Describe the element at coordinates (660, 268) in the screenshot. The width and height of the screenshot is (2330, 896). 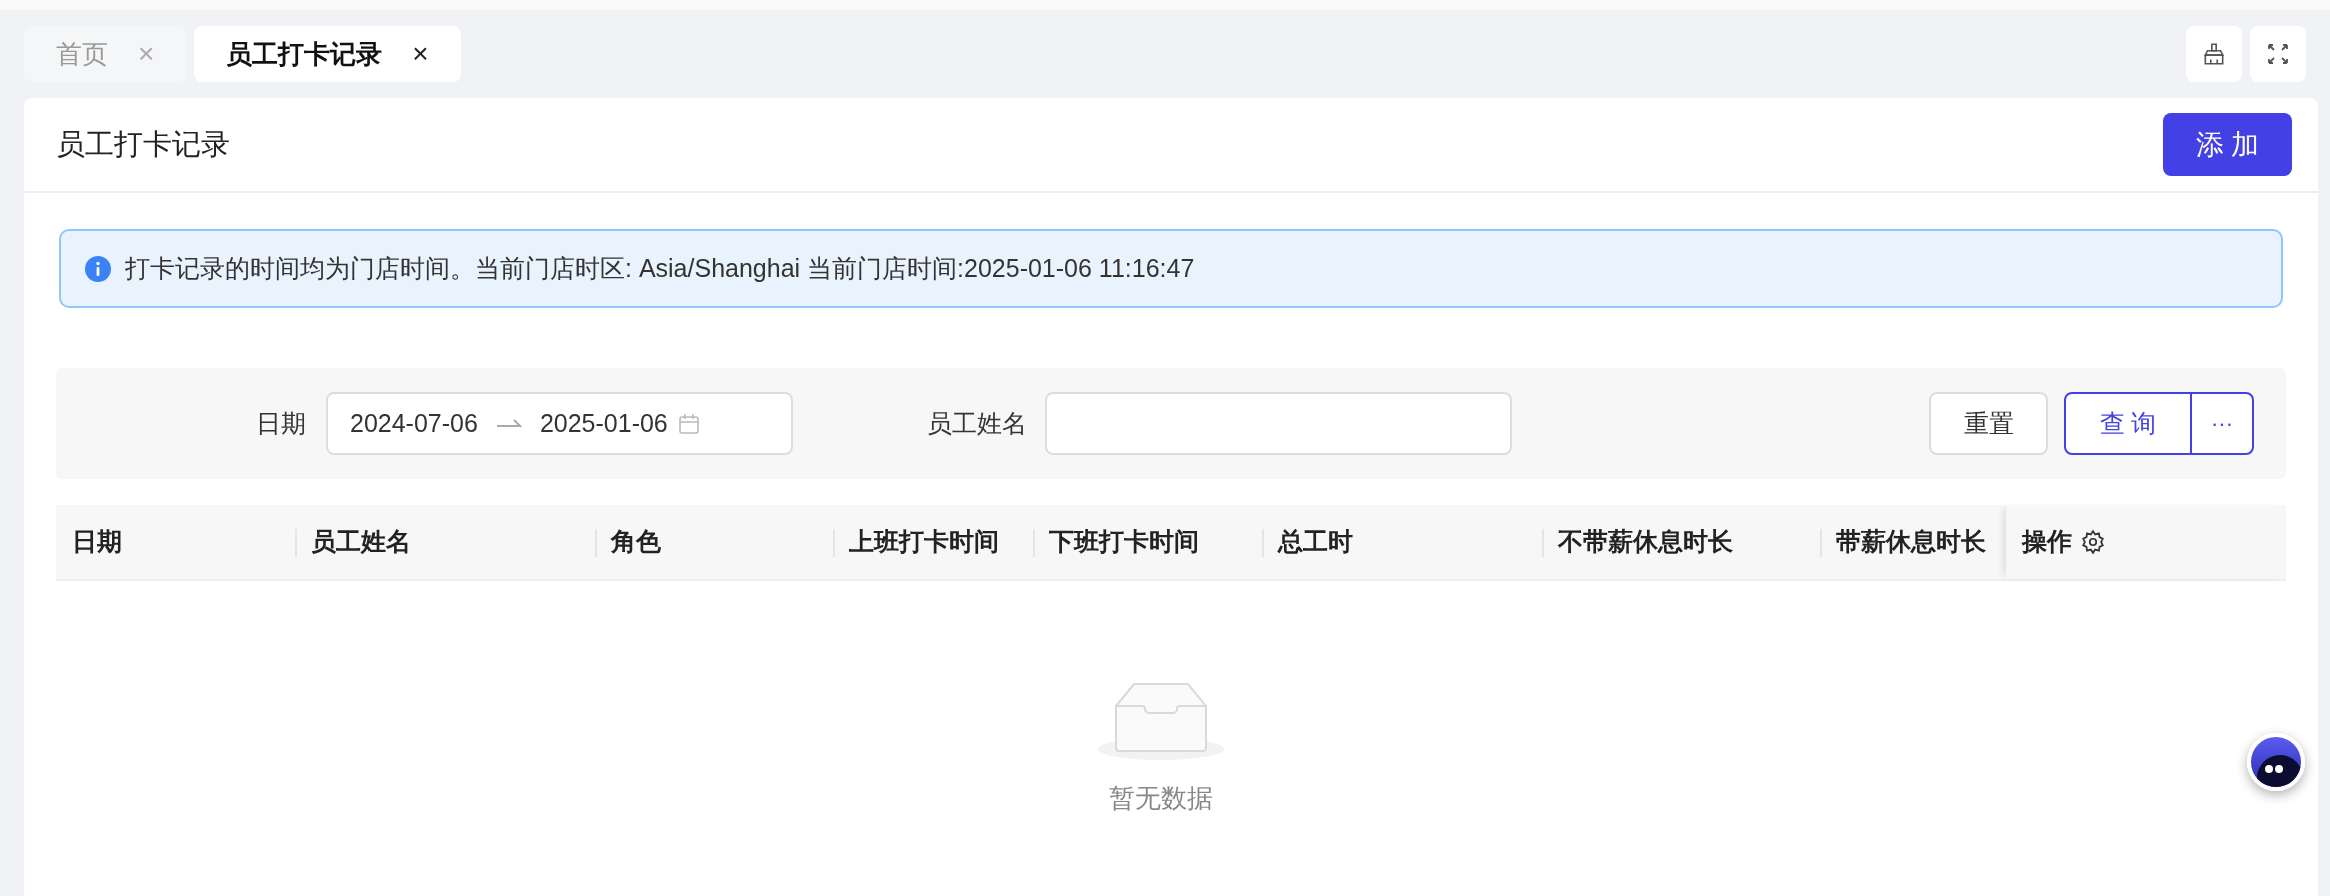
I see `alert-text: 打卡记录的时间均为门店时间。当前门店时区: Asia/Shanghai 当前门店时间:2025-01-06 11:16:47` at that location.